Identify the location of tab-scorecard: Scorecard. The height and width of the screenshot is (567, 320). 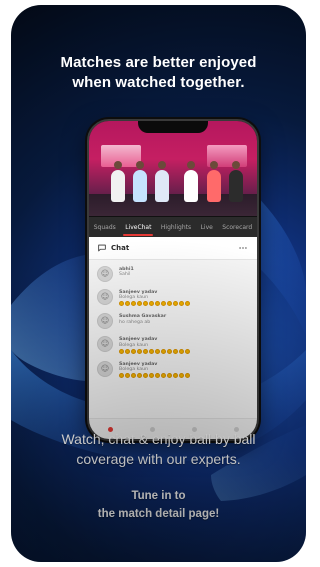
(237, 227).